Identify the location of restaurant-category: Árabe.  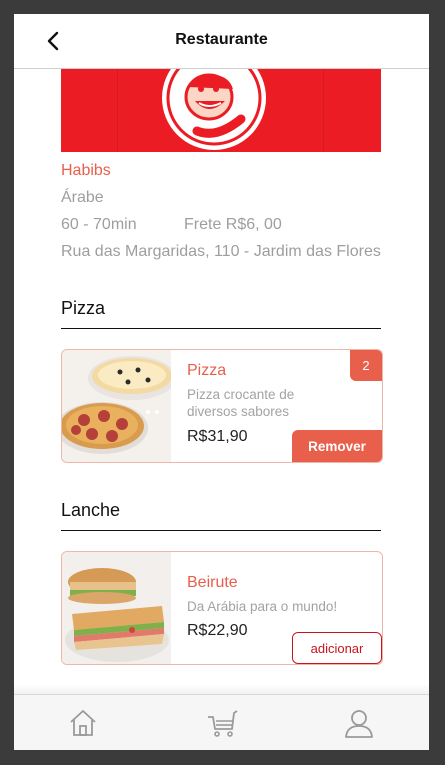
(82, 197).